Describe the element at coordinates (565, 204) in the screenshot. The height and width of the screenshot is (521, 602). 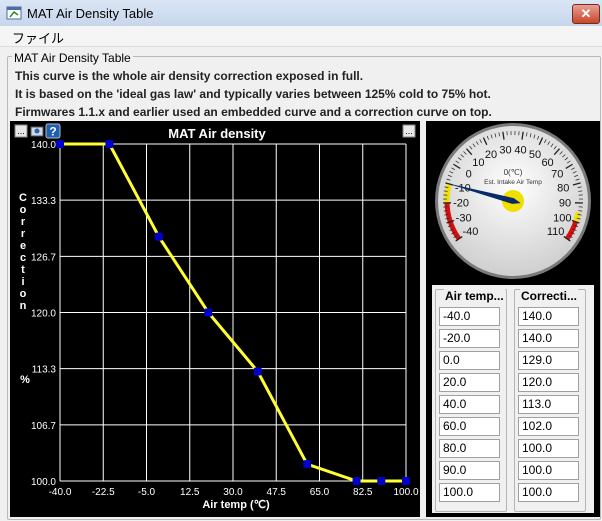
I see `gauge-tick-label: 90` at that location.